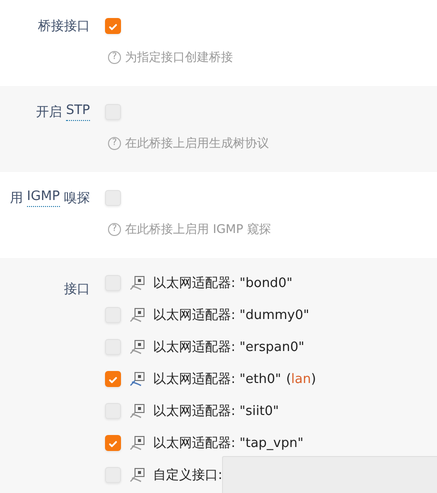 This screenshot has height=493, width=437. What do you see at coordinates (179, 57) in the screenshot?
I see `help-text: 为指定接口创建桥接` at bounding box center [179, 57].